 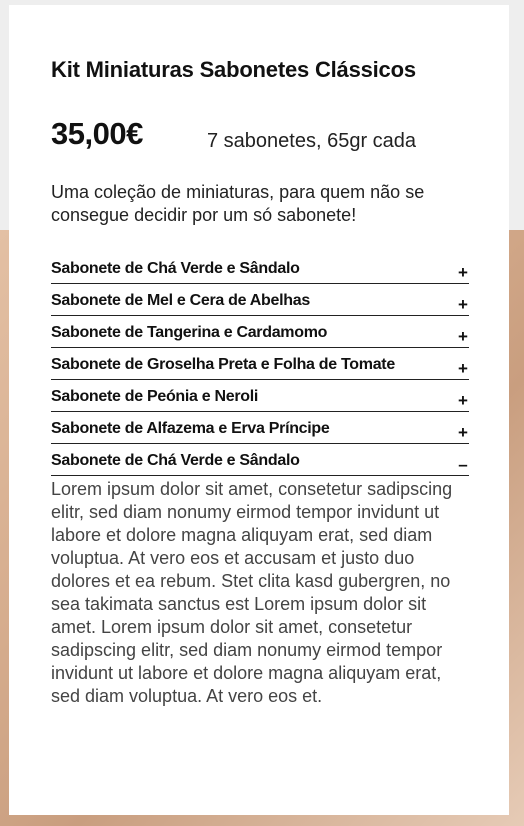 I want to click on accordion-item-cha-verde-sandalo: Sabonete de Chá Verde e Sândalo +, so click(x=260, y=268).